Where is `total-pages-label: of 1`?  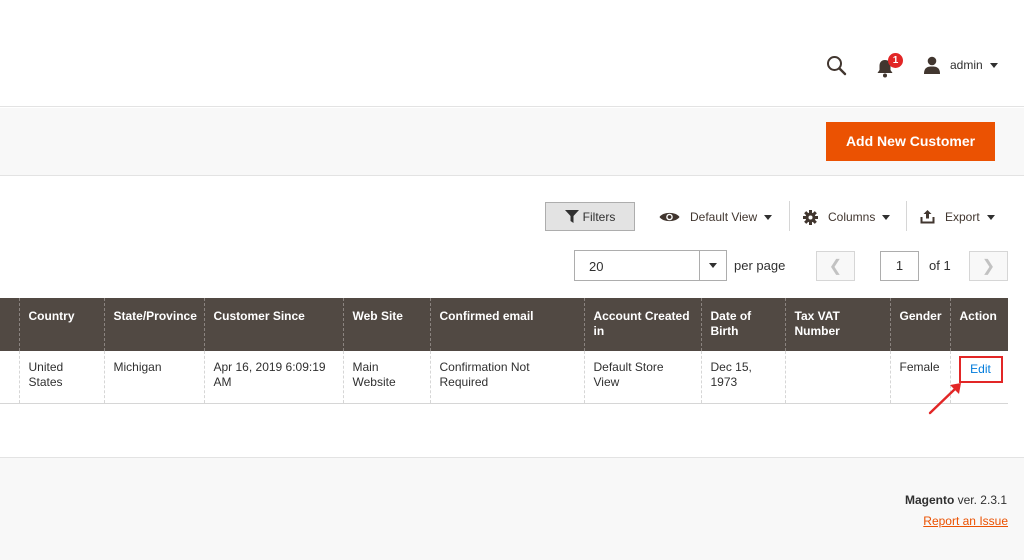 total-pages-label: of 1 is located at coordinates (940, 265).